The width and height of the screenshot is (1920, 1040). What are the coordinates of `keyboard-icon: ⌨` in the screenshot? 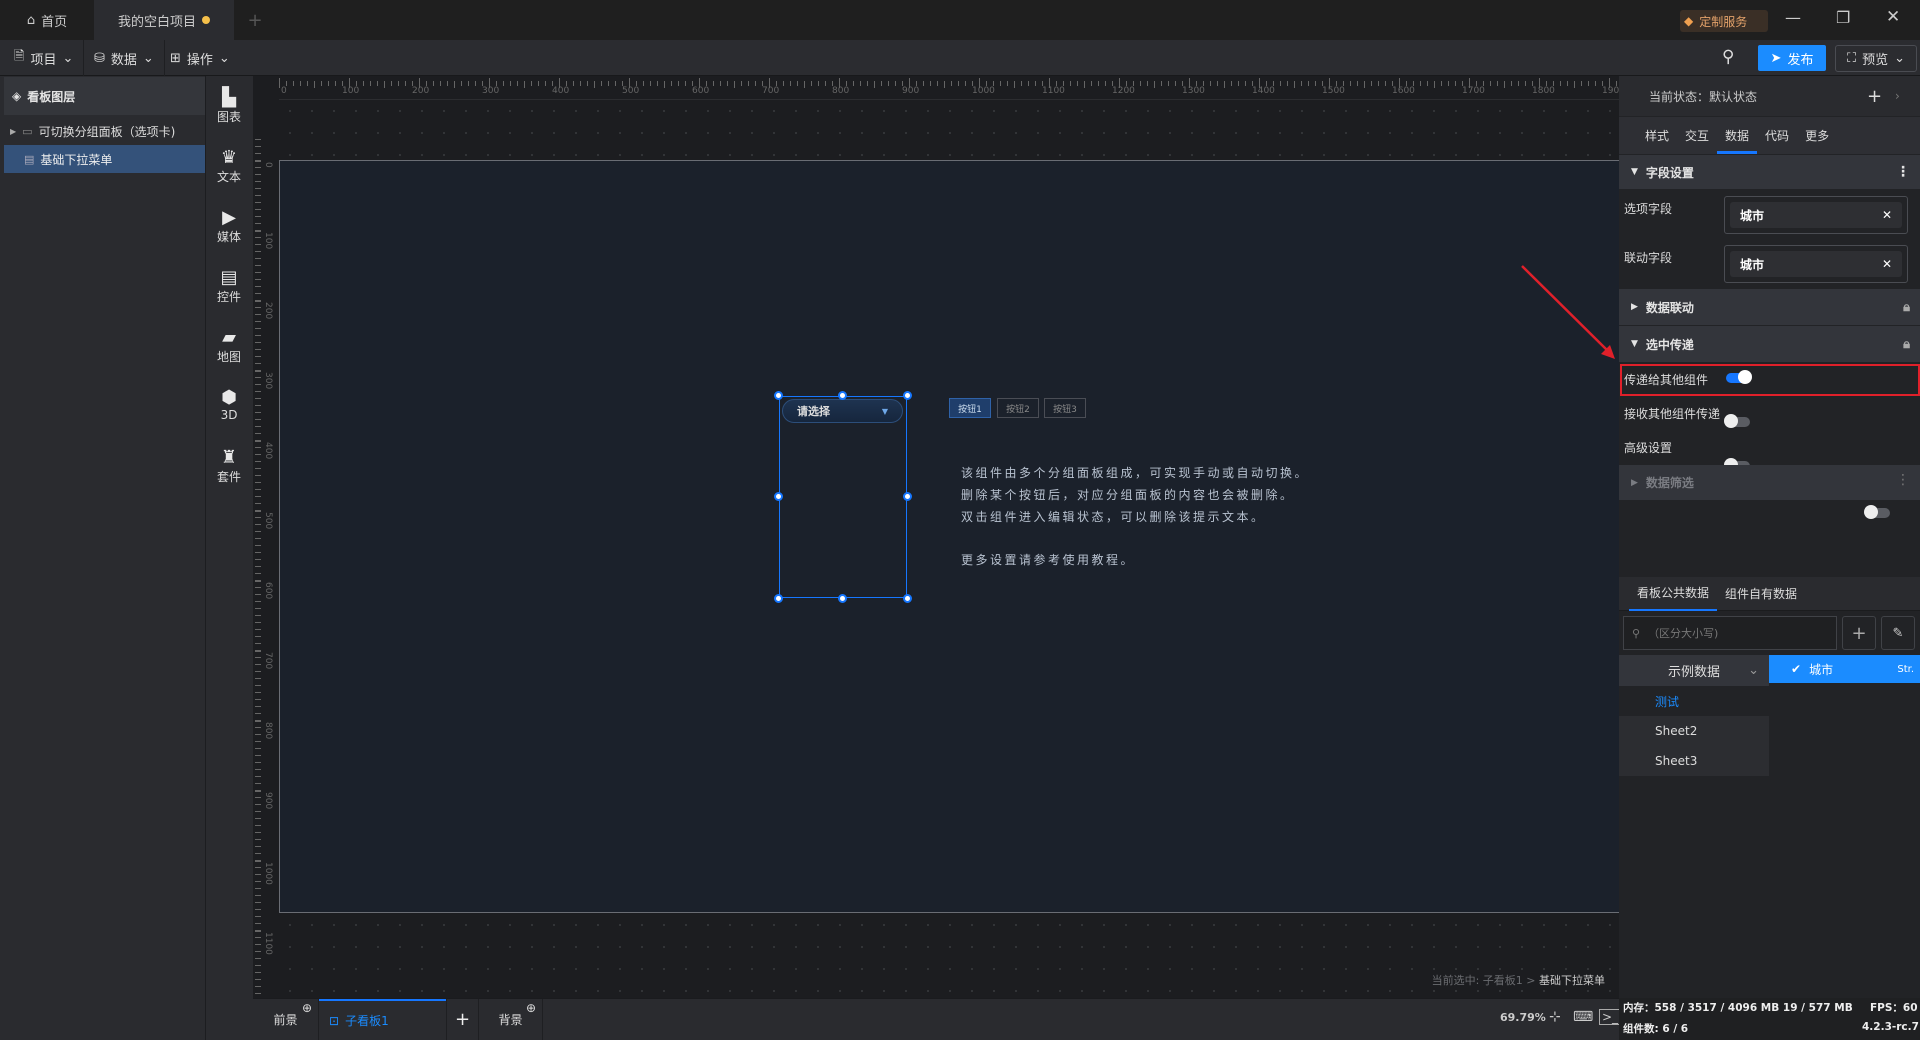 It's located at (1583, 1017).